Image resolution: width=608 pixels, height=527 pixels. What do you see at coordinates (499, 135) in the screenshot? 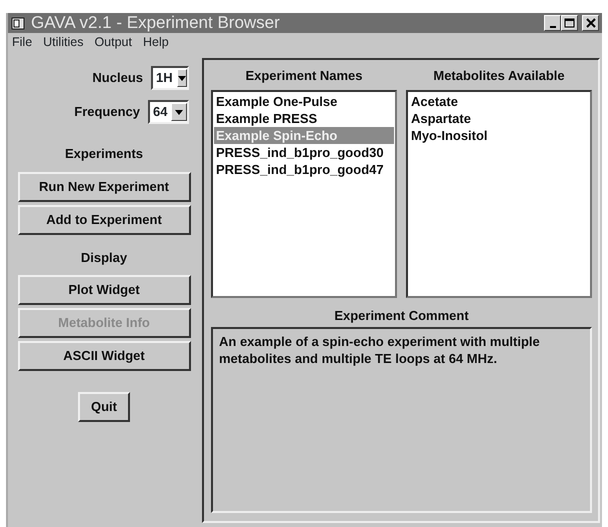
I see `list-item: Myo-Inositol` at bounding box center [499, 135].